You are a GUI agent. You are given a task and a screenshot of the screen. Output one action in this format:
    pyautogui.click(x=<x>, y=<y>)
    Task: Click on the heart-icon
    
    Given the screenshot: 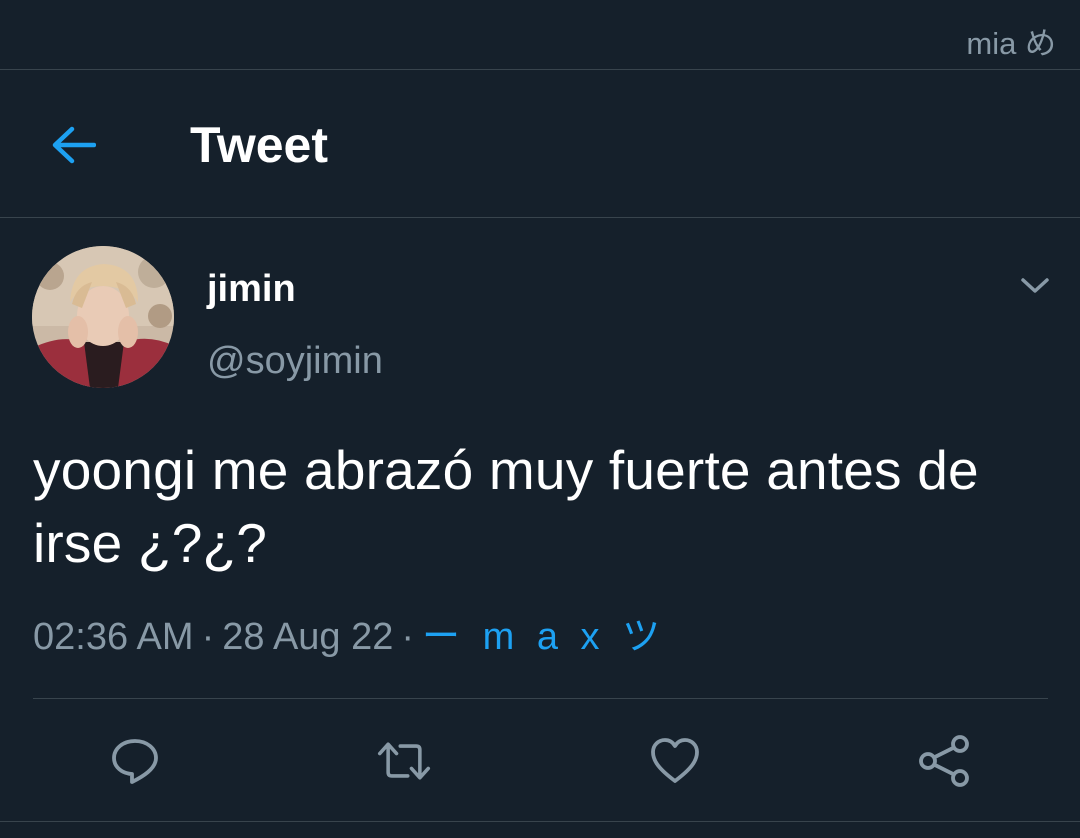 What is the action you would take?
    pyautogui.click(x=675, y=760)
    